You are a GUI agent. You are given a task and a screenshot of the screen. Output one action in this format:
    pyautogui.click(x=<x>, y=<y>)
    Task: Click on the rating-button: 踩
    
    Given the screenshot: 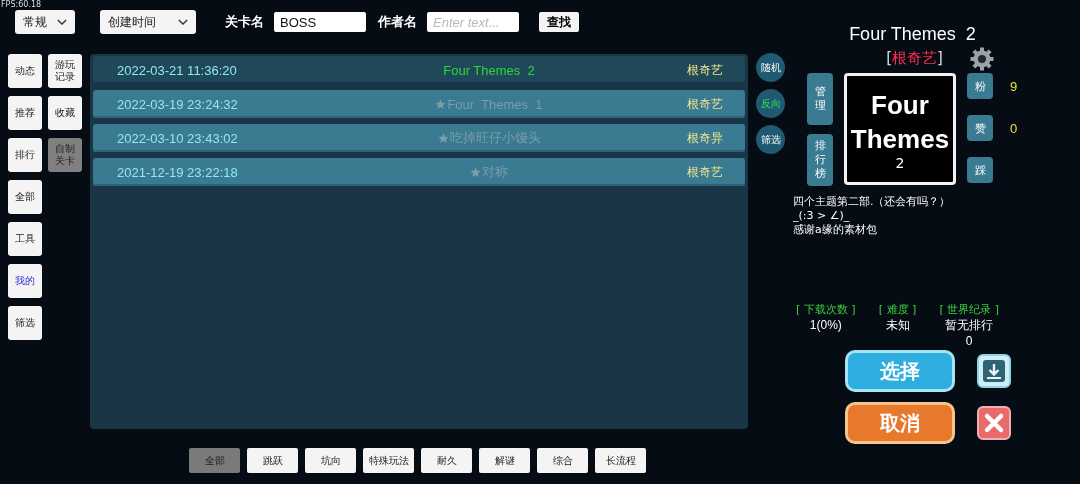 What is the action you would take?
    pyautogui.click(x=980, y=170)
    